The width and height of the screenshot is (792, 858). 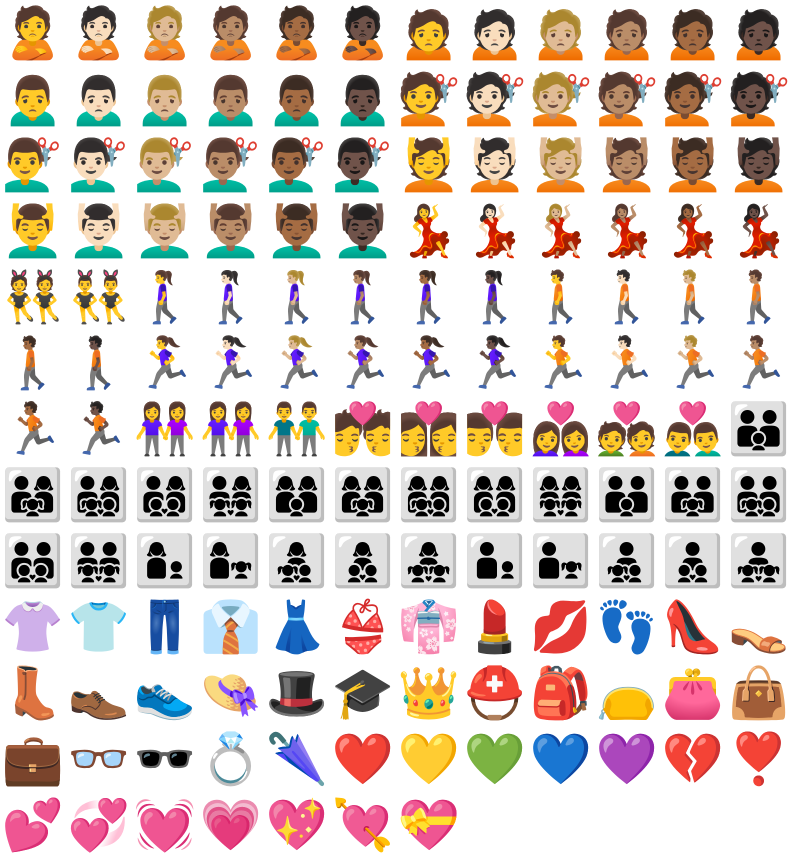 What do you see at coordinates (363, 363) in the screenshot?
I see `emoji-cell: 🏃🏽‍♀️` at bounding box center [363, 363].